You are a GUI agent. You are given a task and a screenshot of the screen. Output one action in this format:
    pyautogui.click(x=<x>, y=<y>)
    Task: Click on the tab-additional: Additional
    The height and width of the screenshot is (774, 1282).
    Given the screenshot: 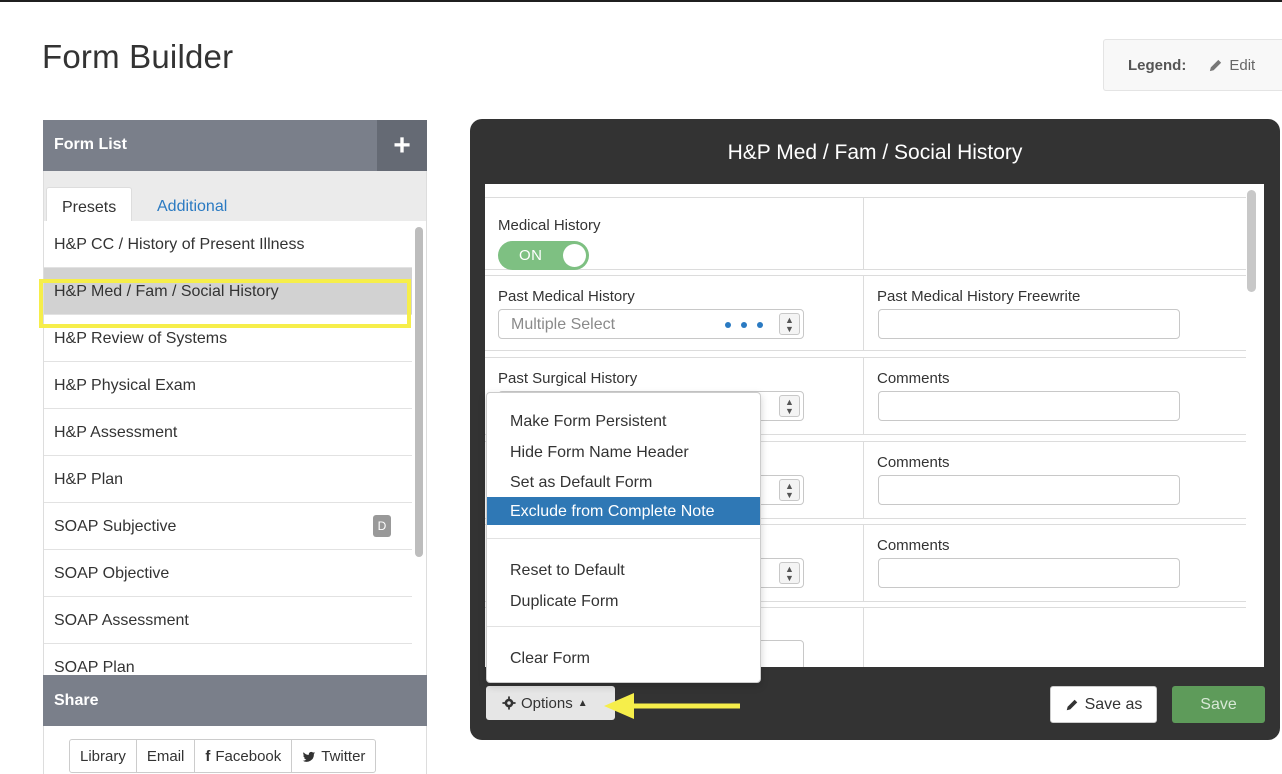 What is the action you would take?
    pyautogui.click(x=192, y=204)
    